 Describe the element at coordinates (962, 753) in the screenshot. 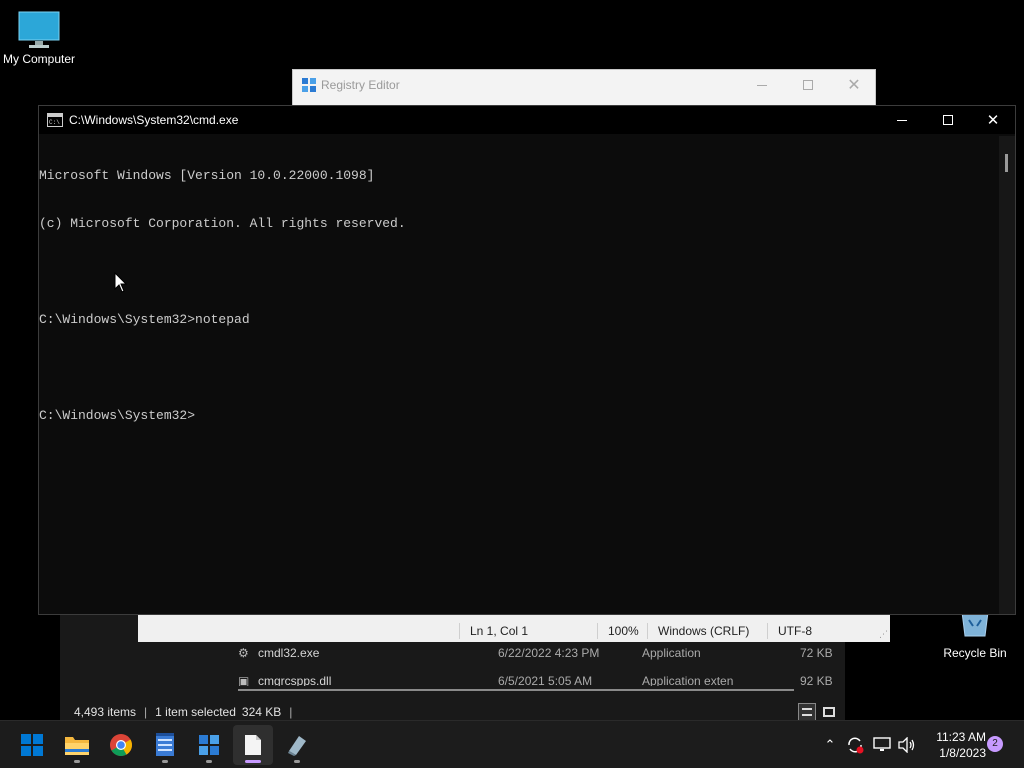

I see `clock-date: 1/8/2023` at that location.